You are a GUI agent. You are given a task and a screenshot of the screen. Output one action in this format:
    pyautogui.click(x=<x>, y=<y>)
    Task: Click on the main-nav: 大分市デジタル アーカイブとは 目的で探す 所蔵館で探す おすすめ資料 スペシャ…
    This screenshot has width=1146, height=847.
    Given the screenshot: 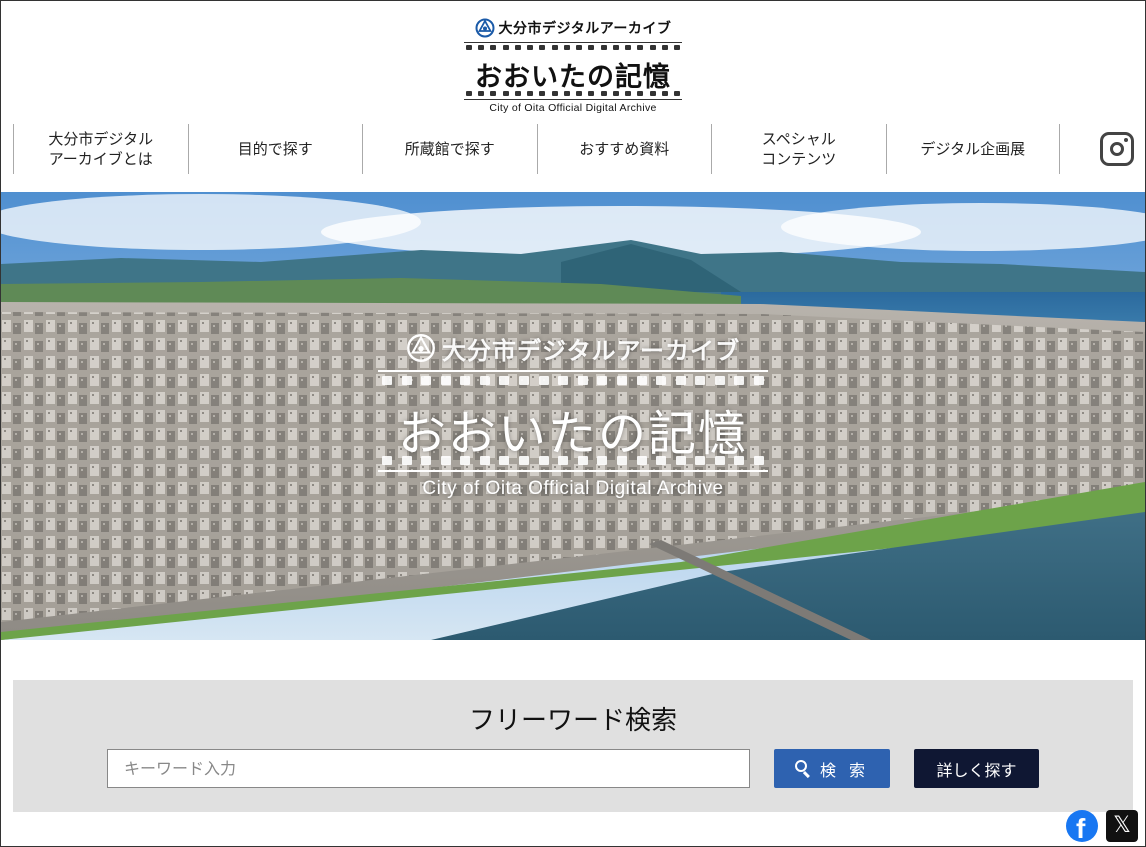 What is the action you would take?
    pyautogui.click(x=536, y=149)
    